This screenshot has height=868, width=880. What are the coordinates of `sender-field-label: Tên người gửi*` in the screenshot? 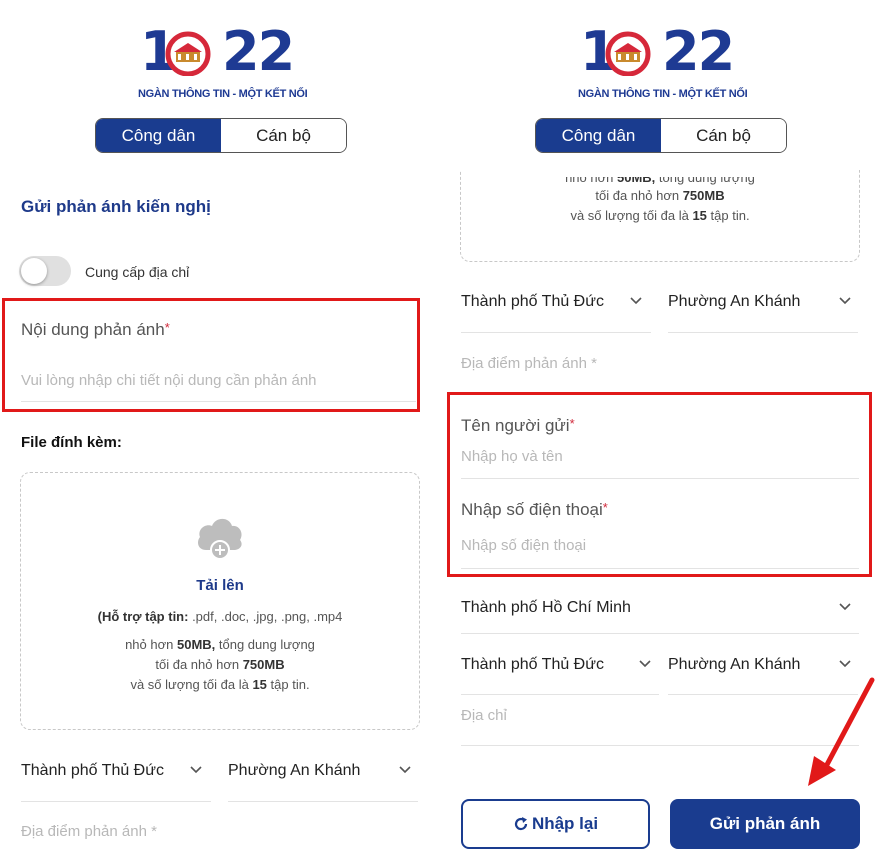 It's located at (518, 426).